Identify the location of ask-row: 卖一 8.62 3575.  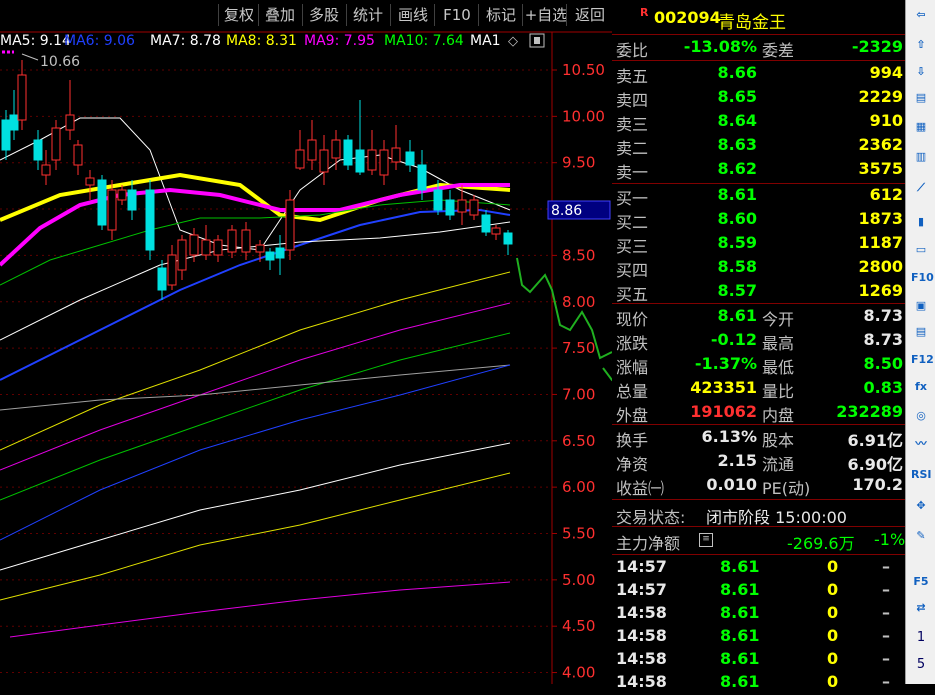
(758, 170).